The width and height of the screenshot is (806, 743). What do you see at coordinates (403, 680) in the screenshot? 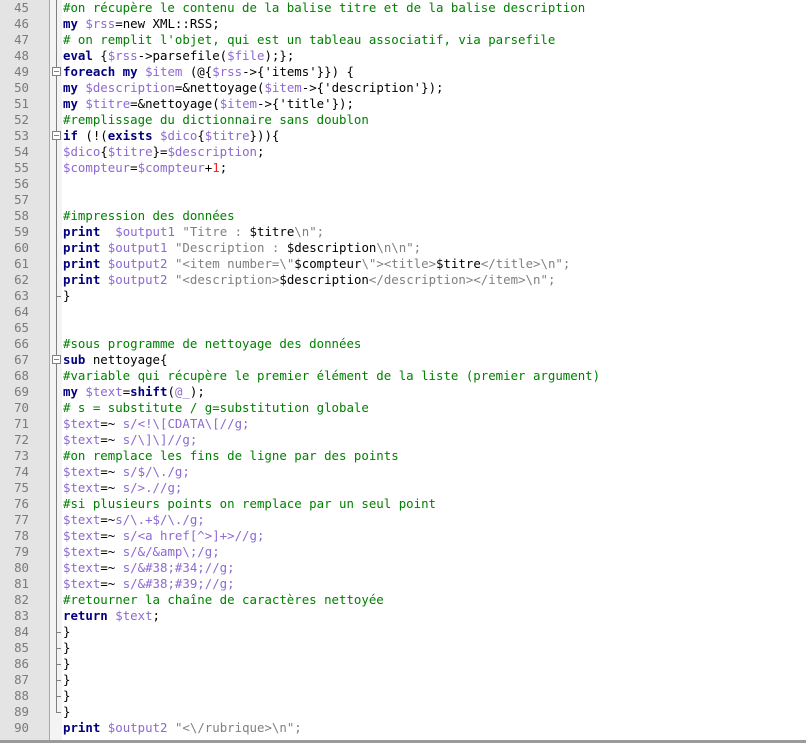
I see `code-line: 87}` at bounding box center [403, 680].